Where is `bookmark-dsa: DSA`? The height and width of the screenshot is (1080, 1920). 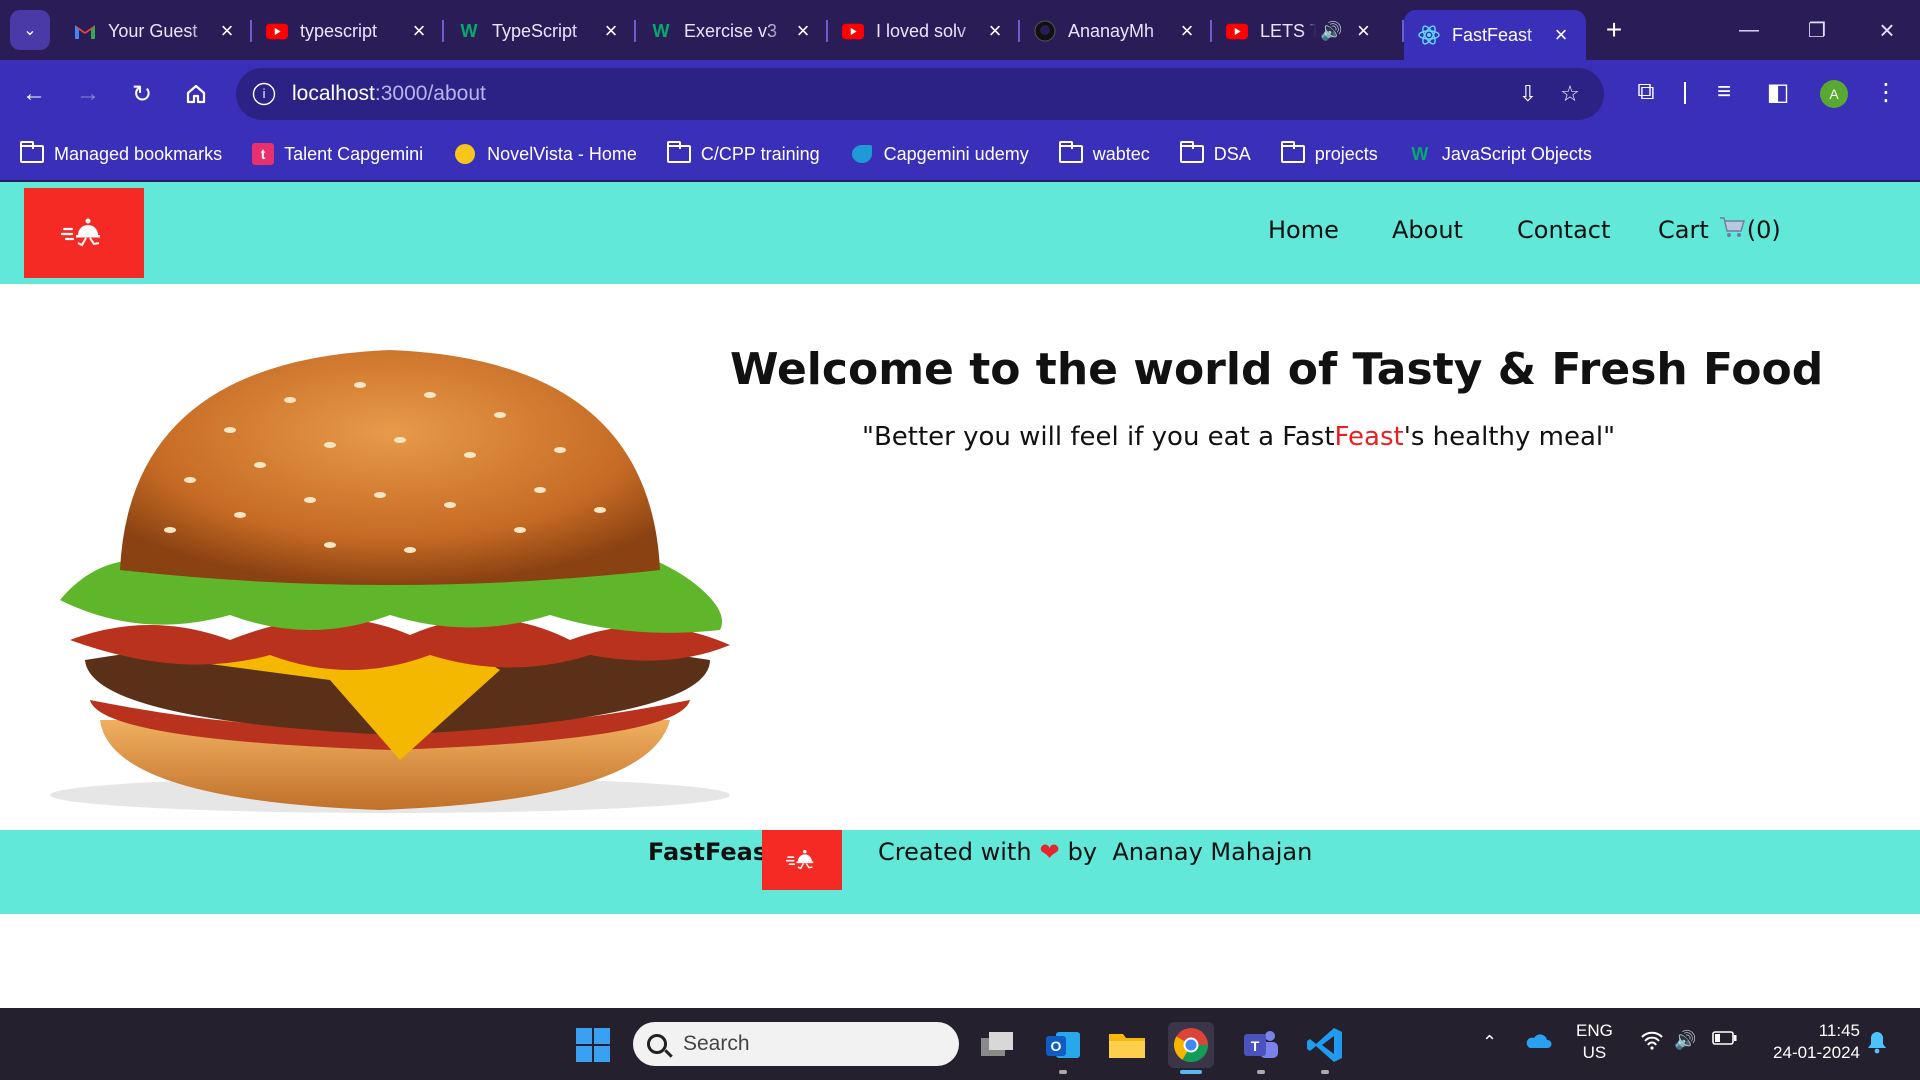 bookmark-dsa: DSA is located at coordinates (1215, 153).